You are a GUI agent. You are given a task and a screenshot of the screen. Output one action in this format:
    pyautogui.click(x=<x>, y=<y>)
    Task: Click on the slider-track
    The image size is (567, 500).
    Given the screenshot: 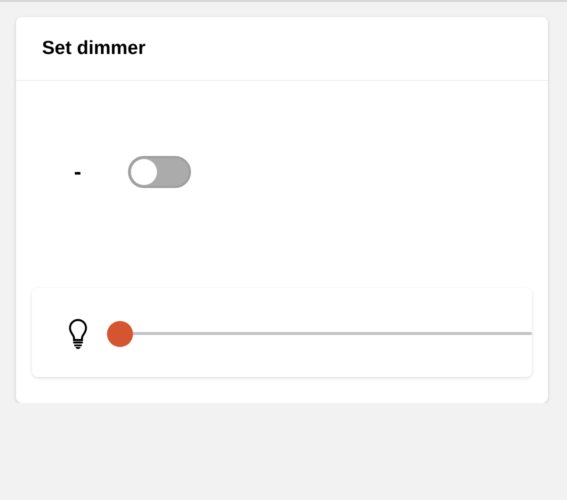 What is the action you would take?
    pyautogui.click(x=319, y=333)
    